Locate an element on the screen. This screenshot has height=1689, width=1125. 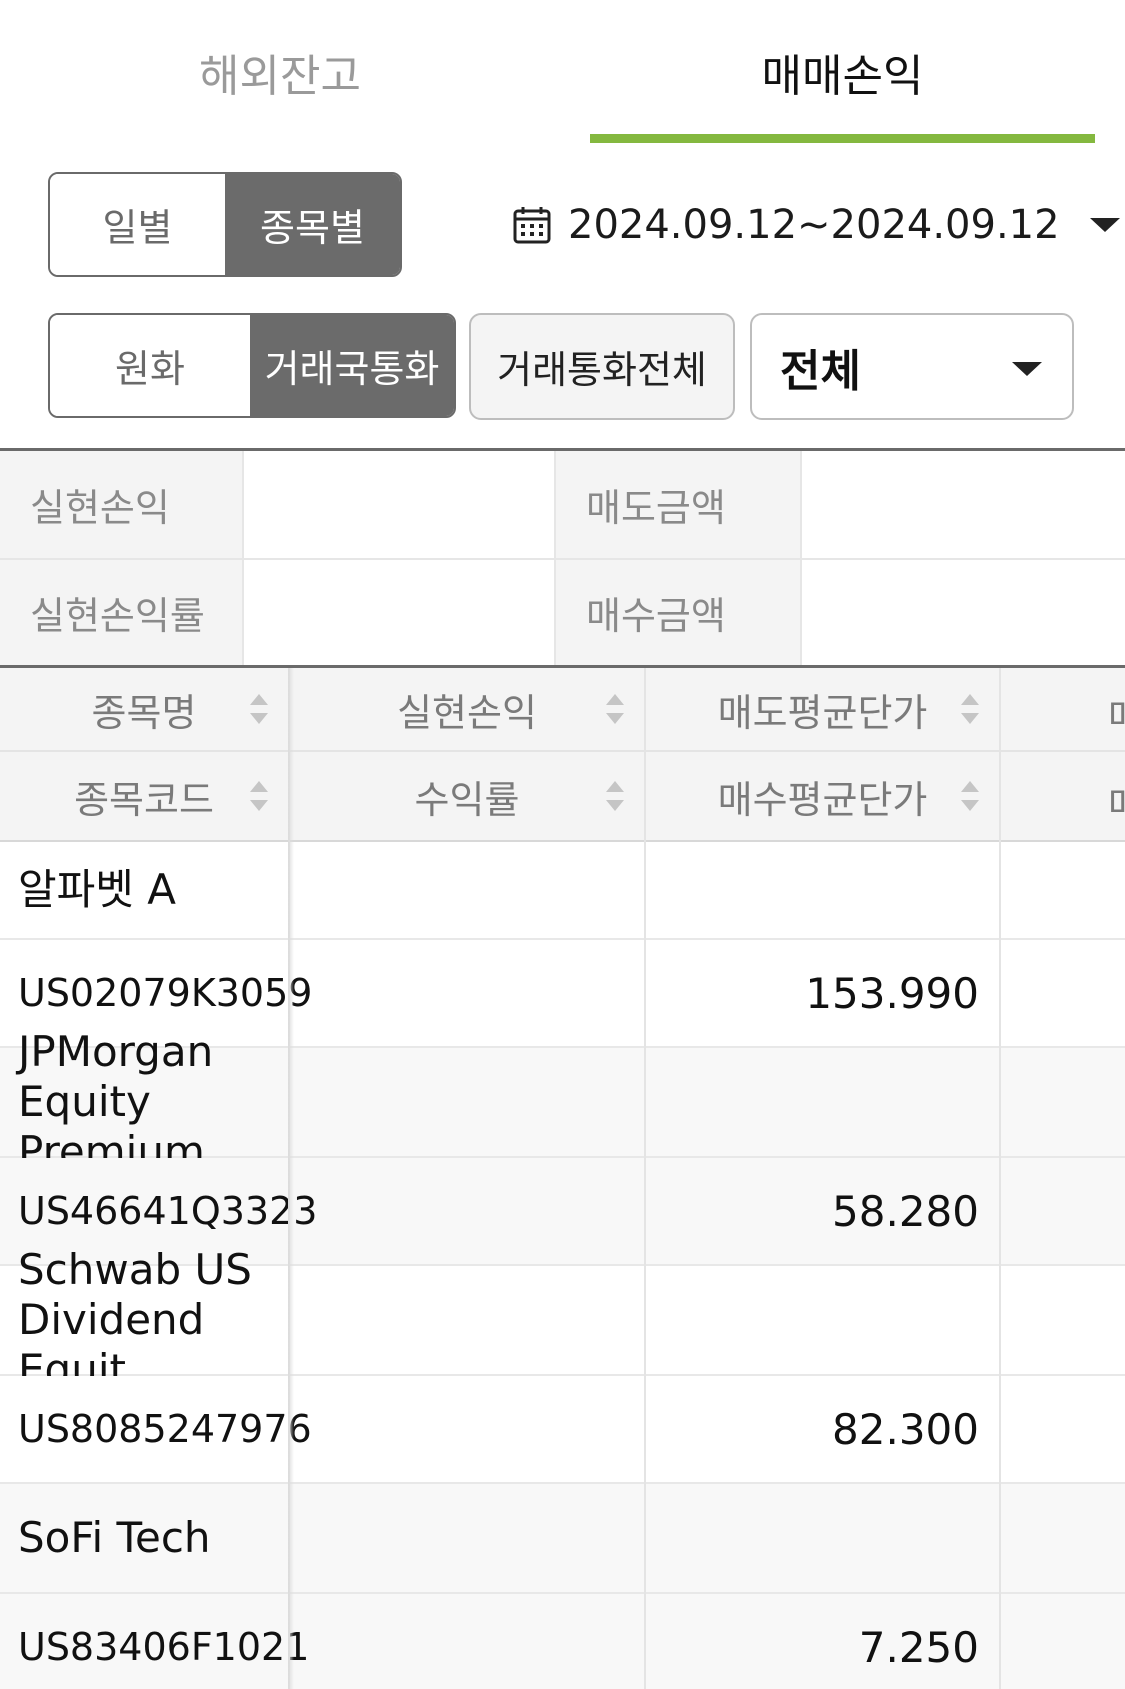
table-row: Schwab US Dividend Equit is located at coordinates (562, 1319).